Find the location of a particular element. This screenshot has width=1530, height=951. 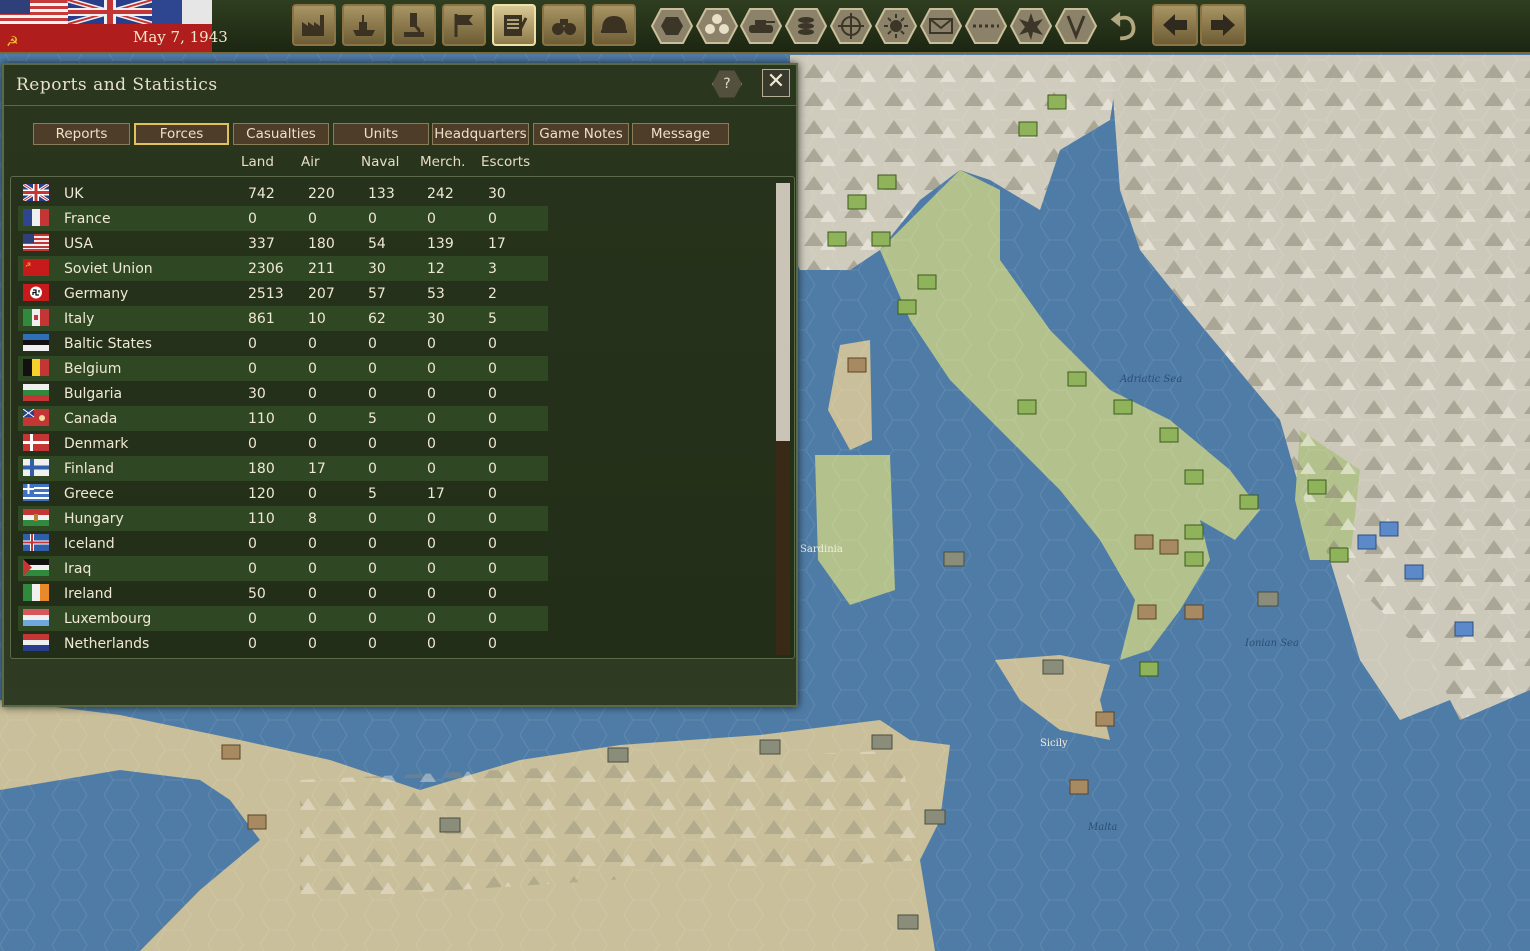

tab-casualties: Casualties is located at coordinates (281, 134).